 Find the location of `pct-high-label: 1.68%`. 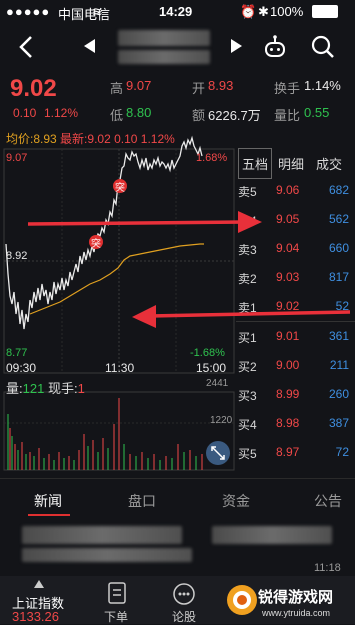

pct-high-label: 1.68% is located at coordinates (212, 158).